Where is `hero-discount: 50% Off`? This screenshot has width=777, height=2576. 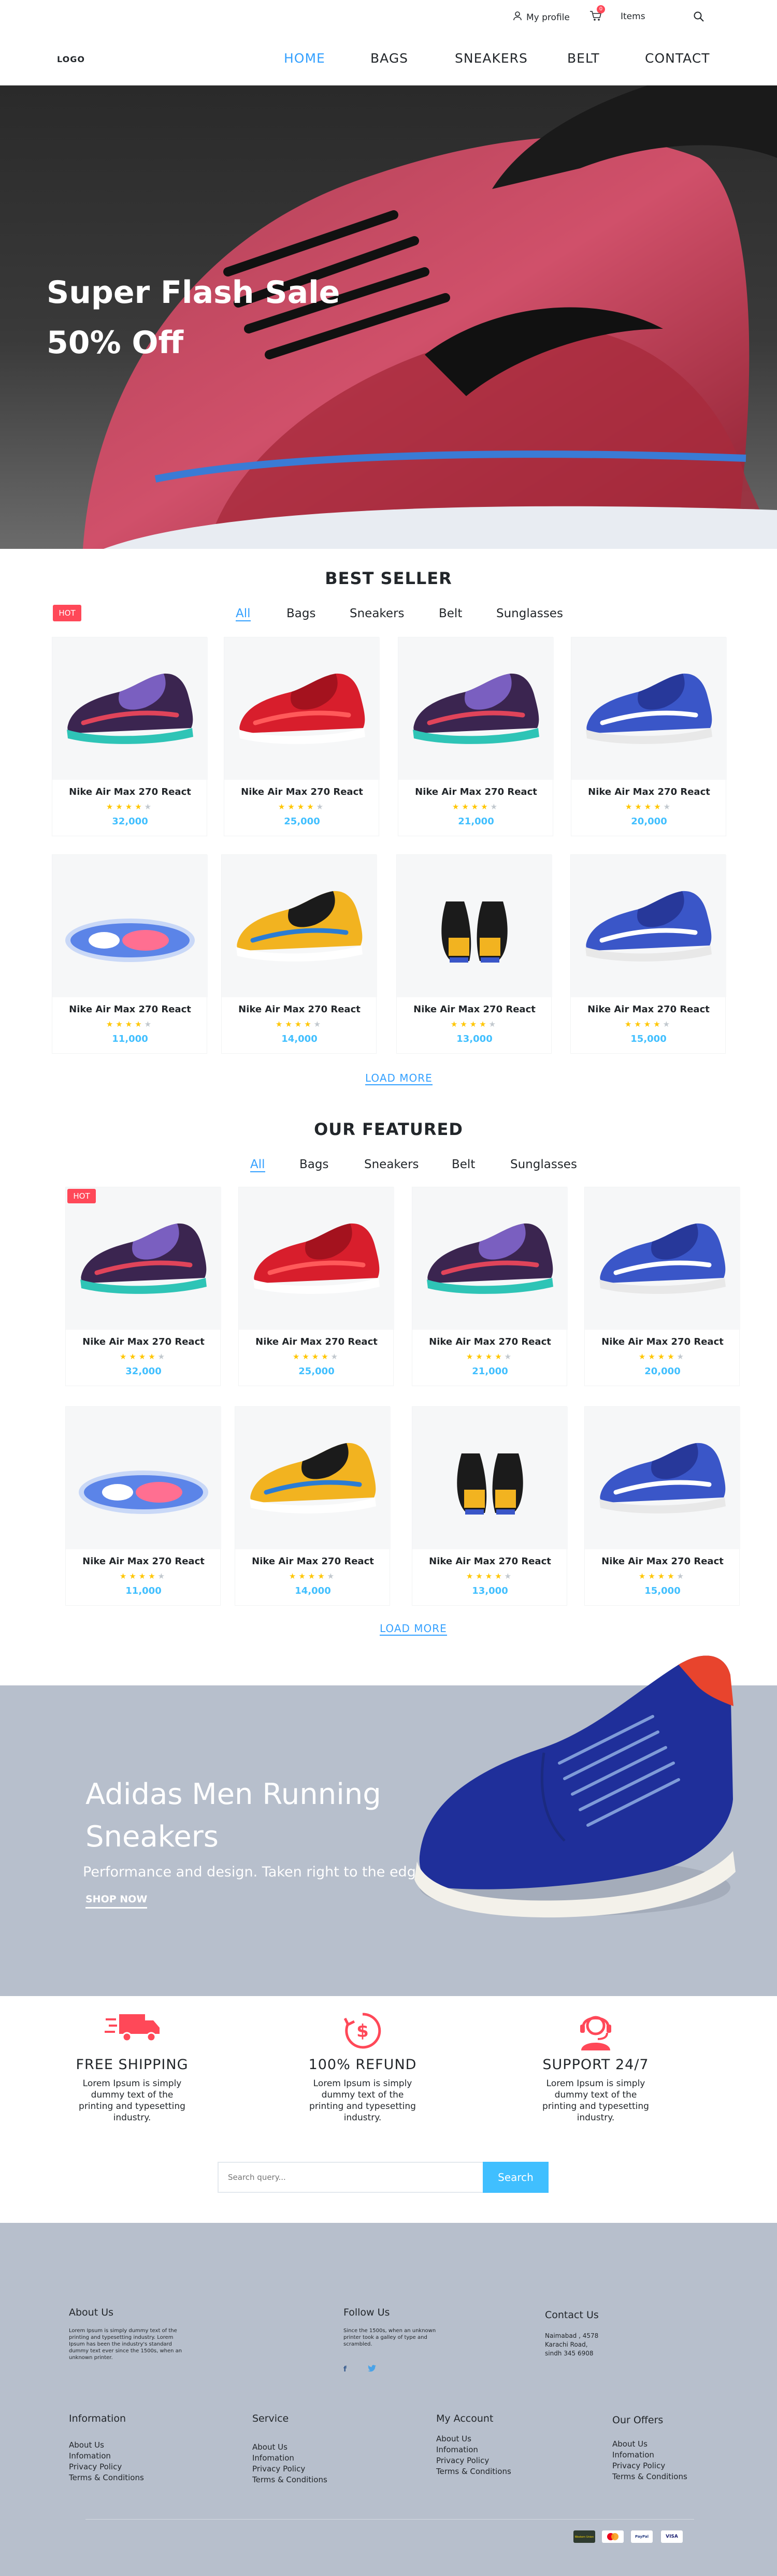
hero-discount: 50% Off is located at coordinates (115, 343).